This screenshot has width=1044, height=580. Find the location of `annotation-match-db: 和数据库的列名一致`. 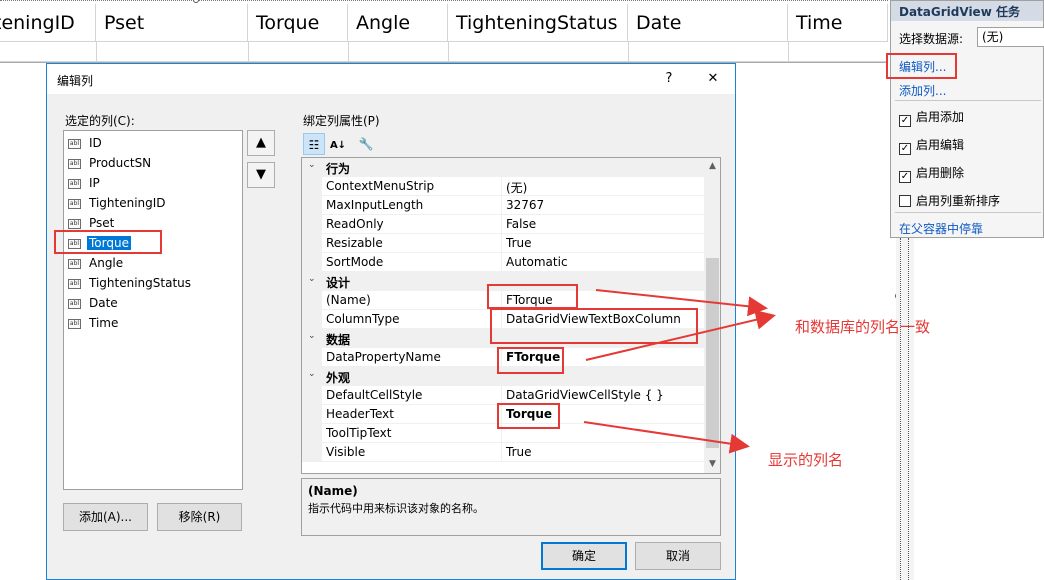

annotation-match-db: 和数据库的列名一致 is located at coordinates (863, 327).